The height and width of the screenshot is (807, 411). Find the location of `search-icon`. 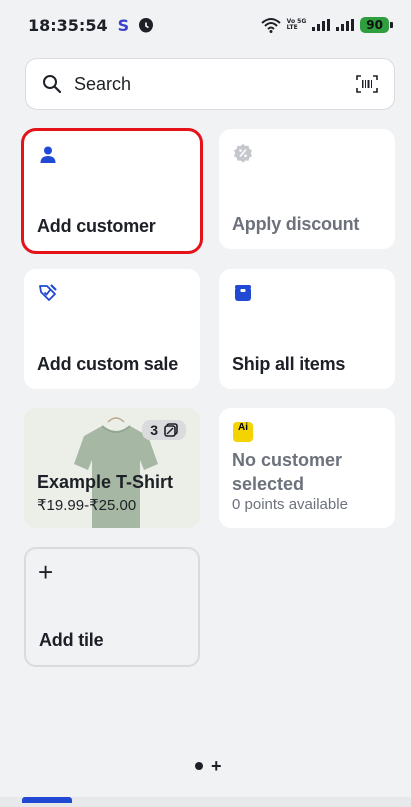

search-icon is located at coordinates (52, 84).